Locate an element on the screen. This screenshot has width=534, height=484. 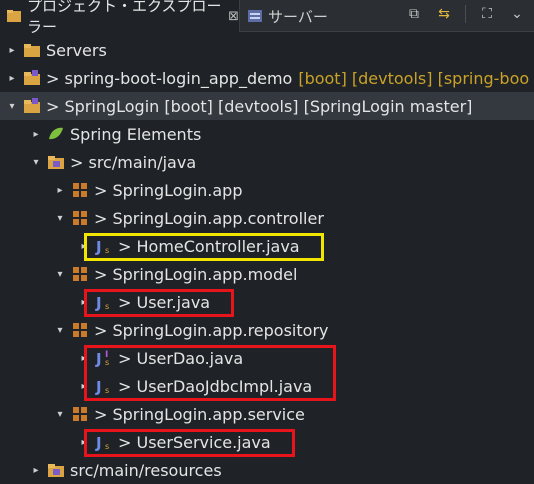
tree-item: ▸ Js > UserService.java is located at coordinates (267, 442).